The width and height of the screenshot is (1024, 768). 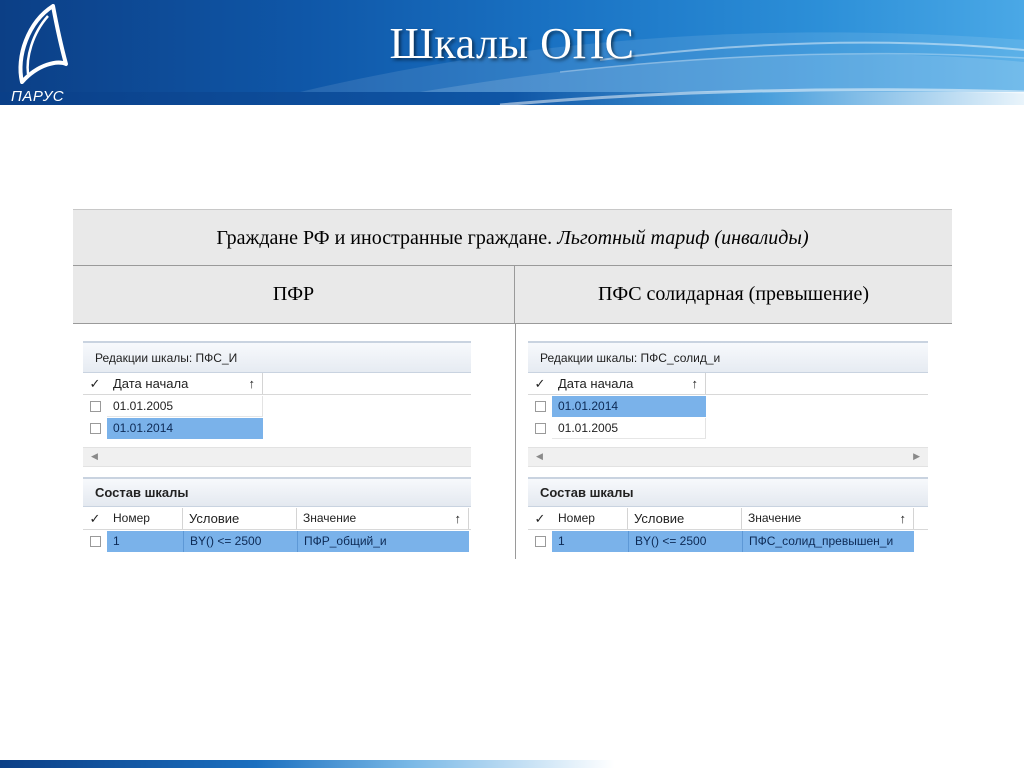 What do you see at coordinates (916, 456) in the screenshot?
I see `scroll-right-icon: ▶` at bounding box center [916, 456].